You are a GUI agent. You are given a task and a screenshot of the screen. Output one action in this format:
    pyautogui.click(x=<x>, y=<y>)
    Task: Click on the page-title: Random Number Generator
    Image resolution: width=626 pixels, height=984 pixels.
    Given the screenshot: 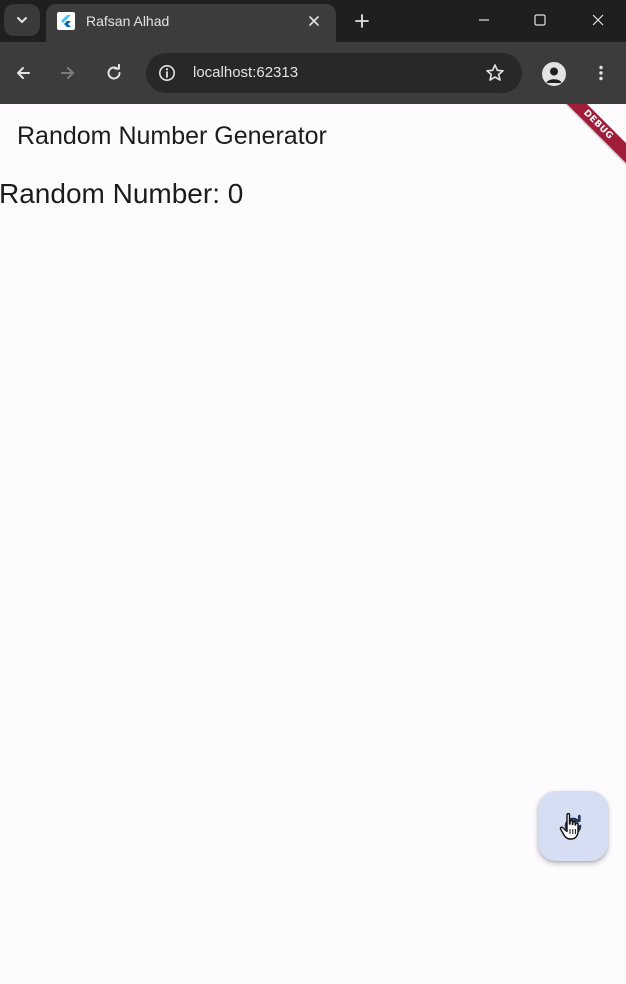 What is the action you would take?
    pyautogui.click(x=172, y=136)
    